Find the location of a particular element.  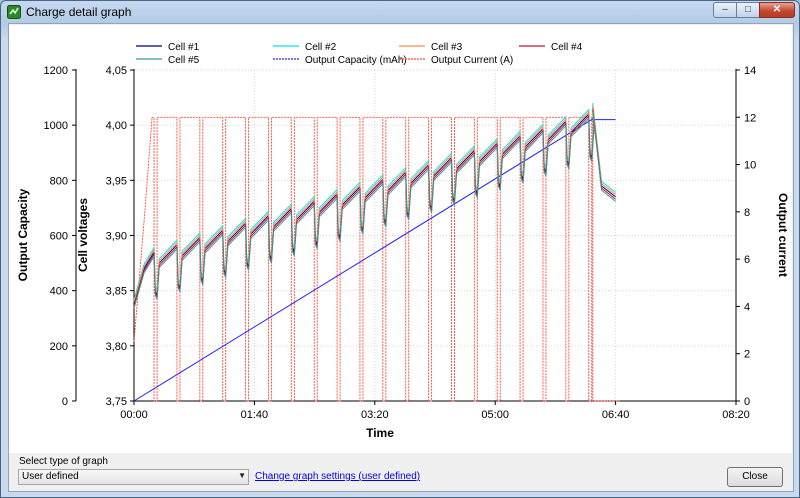

close-window-button: ✕ is located at coordinates (777, 10).